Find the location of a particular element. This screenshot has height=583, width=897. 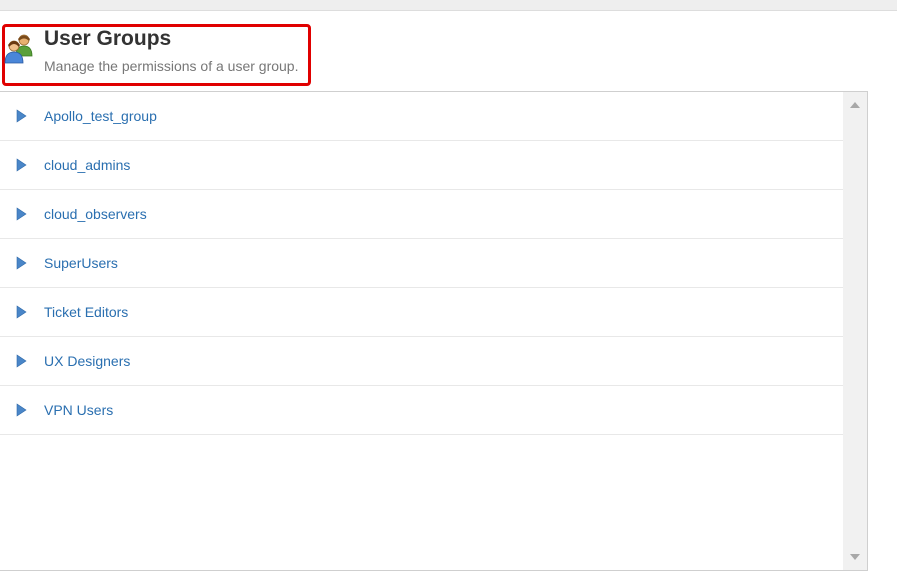

group-name-link: UX Designers is located at coordinates (87, 361).